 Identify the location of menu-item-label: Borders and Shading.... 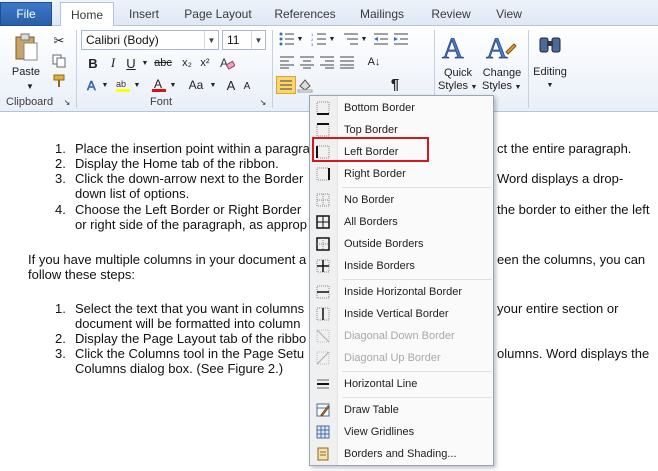
(400, 454).